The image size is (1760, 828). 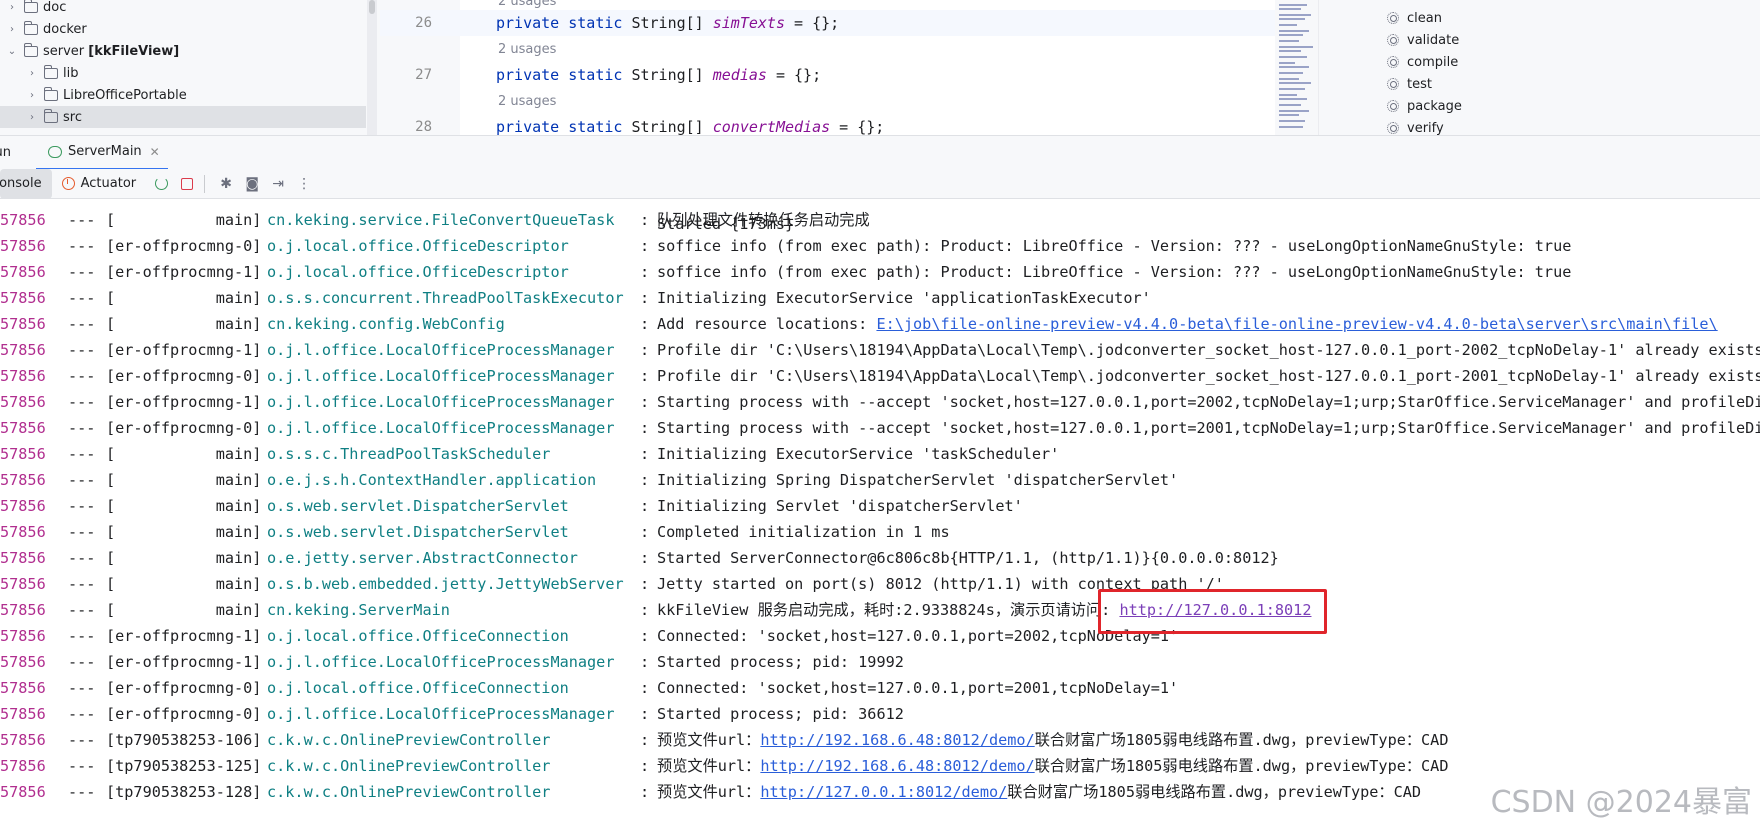 What do you see at coordinates (304, 184) in the screenshot?
I see `more-button: ⋮` at bounding box center [304, 184].